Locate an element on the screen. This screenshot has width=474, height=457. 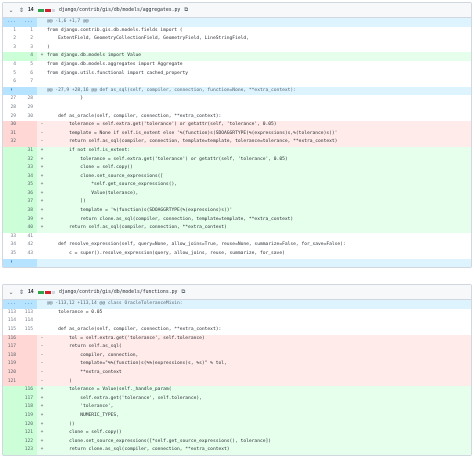
new-line-number: 40 is located at coordinates (28, 228).